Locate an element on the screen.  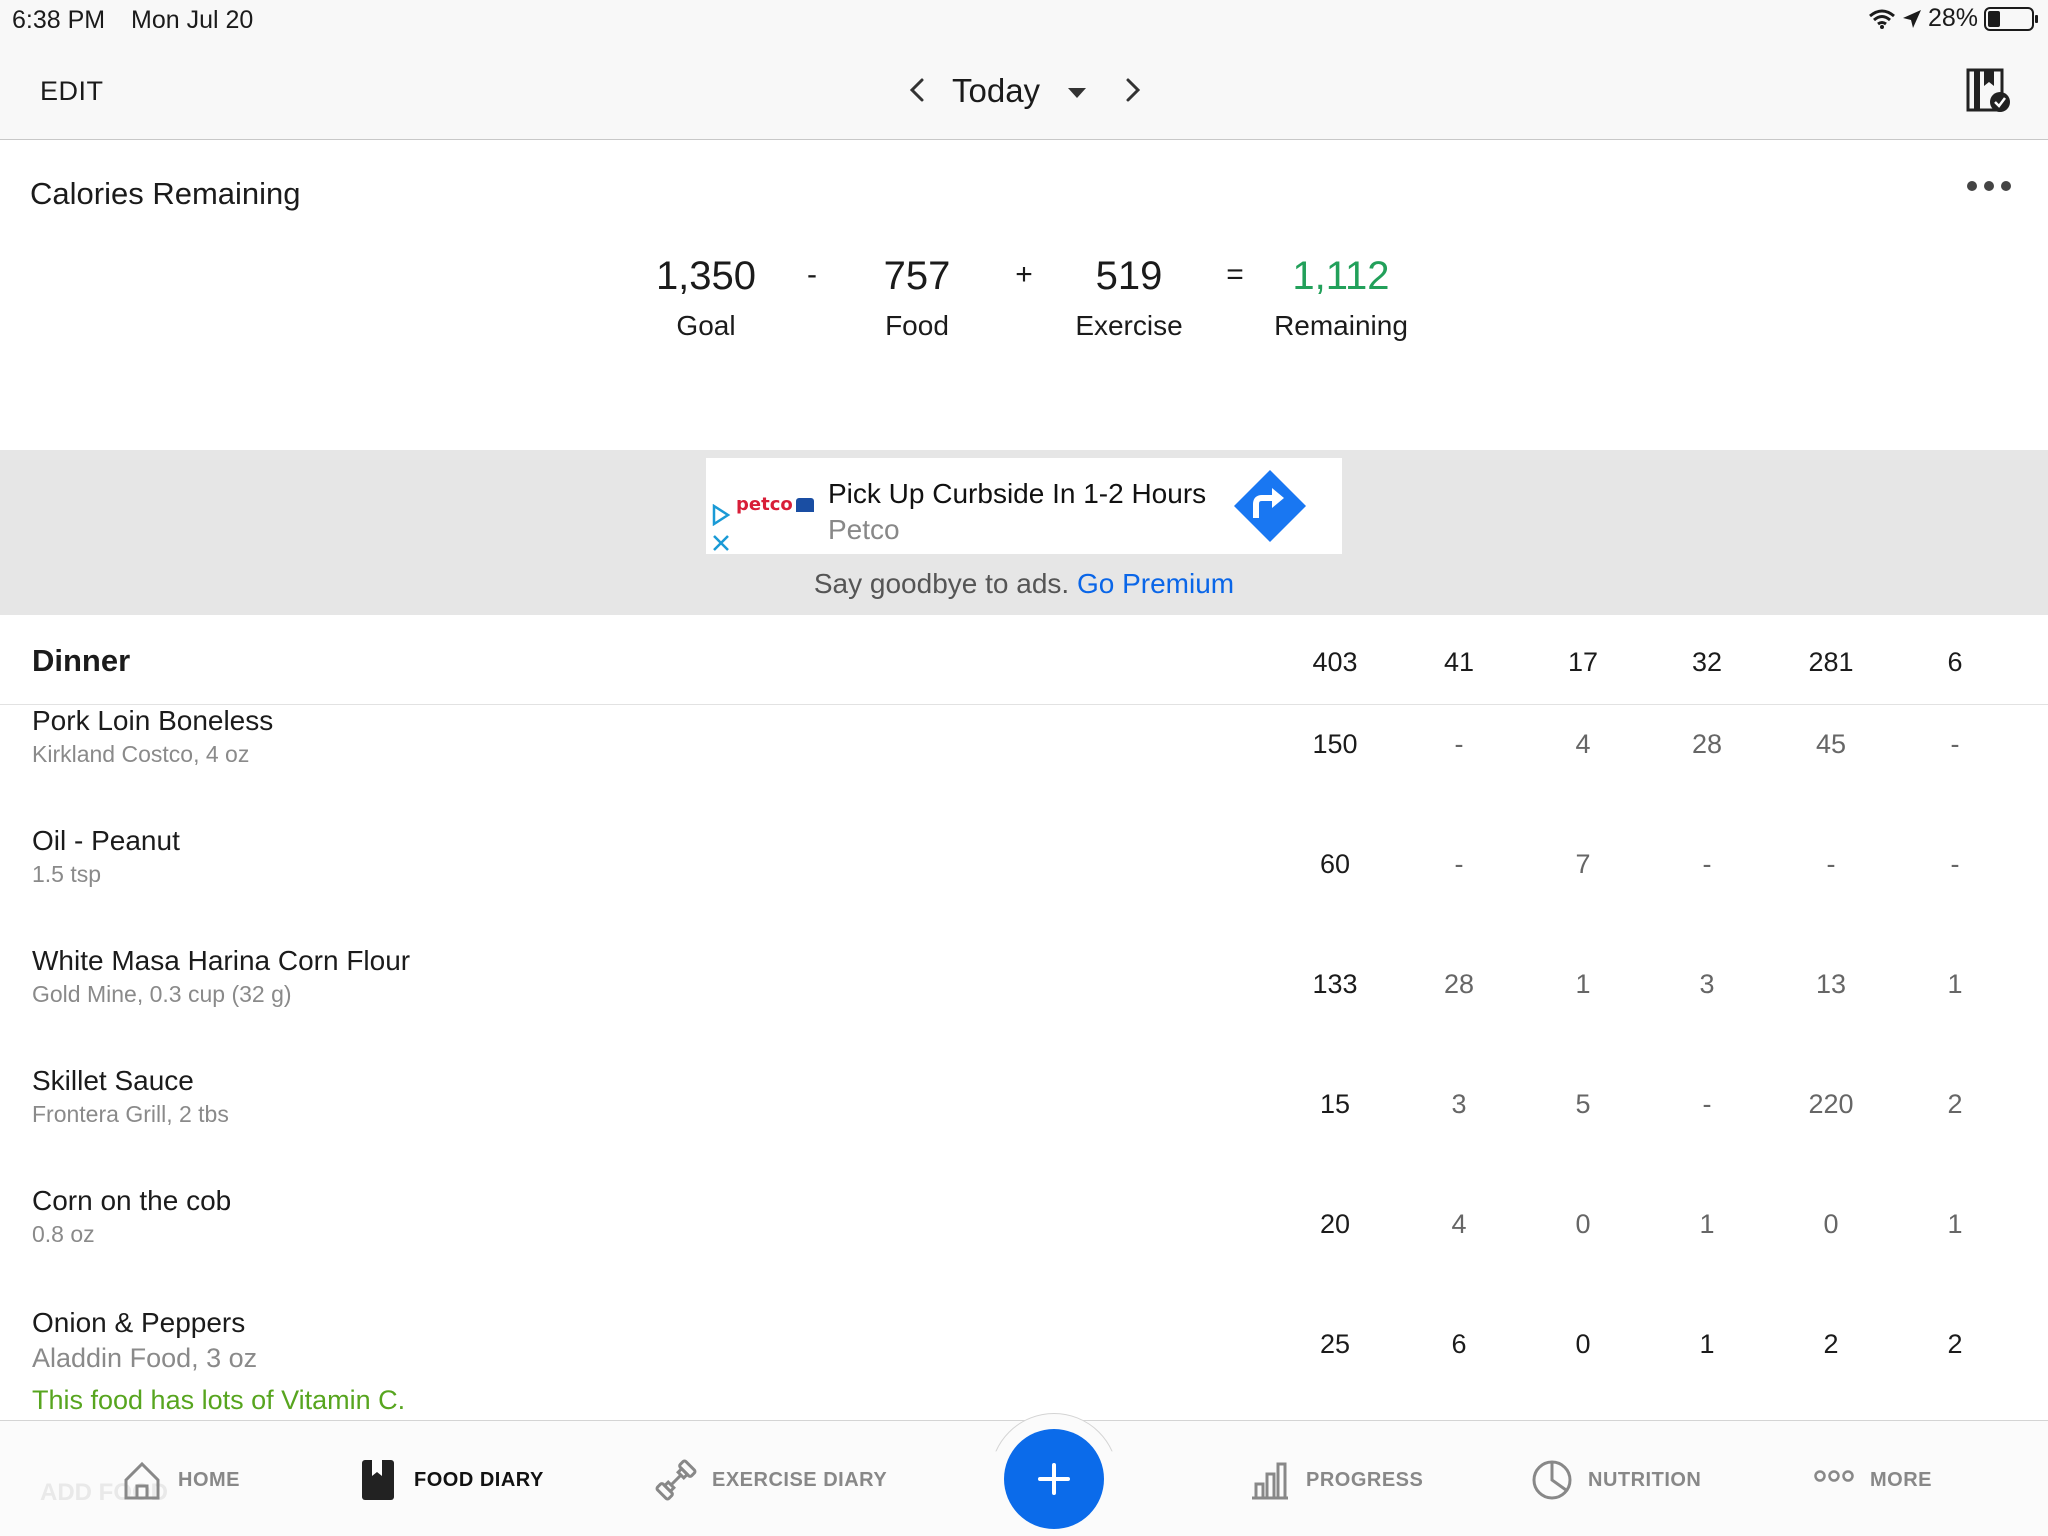
food-desc: 1.5 tsp is located at coordinates (67, 874).